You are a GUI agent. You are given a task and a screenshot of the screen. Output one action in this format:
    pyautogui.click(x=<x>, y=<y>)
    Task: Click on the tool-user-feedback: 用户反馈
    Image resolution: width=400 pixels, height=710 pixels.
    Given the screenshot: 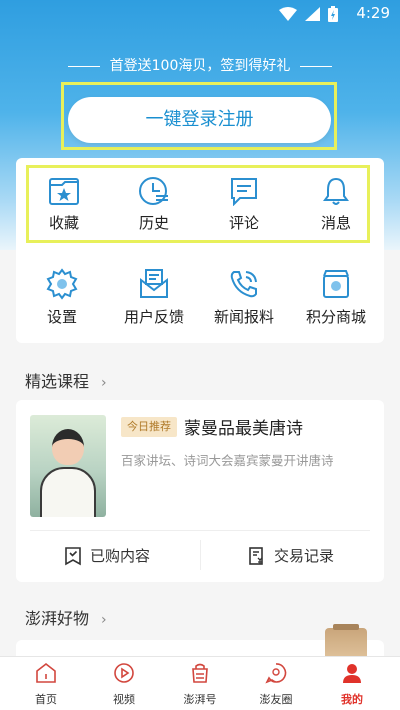 What is the action you would take?
    pyautogui.click(x=154, y=297)
    